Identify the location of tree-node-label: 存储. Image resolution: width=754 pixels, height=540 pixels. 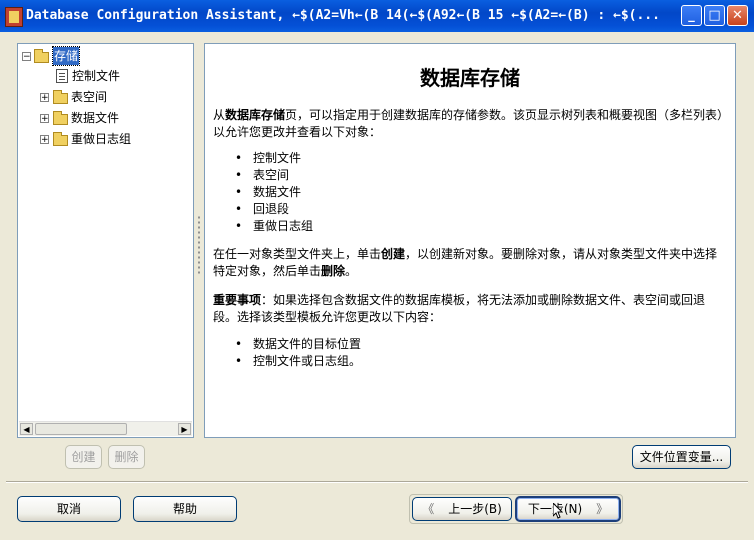
(66, 56).